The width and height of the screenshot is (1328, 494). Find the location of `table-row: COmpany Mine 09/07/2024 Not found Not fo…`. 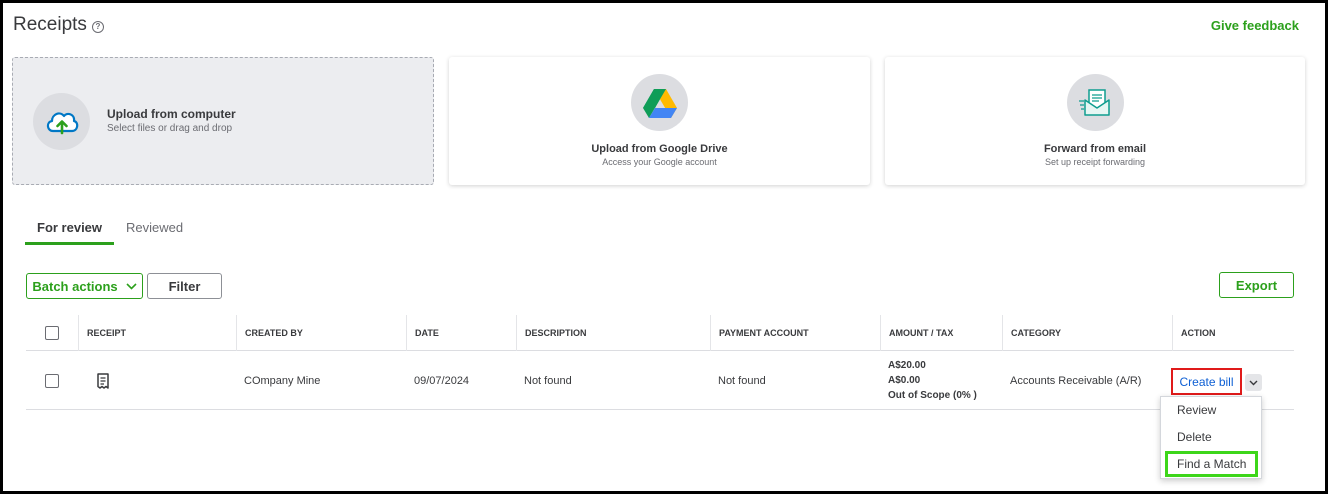

table-row: COmpany Mine 09/07/2024 Not found Not fo… is located at coordinates (660, 380).